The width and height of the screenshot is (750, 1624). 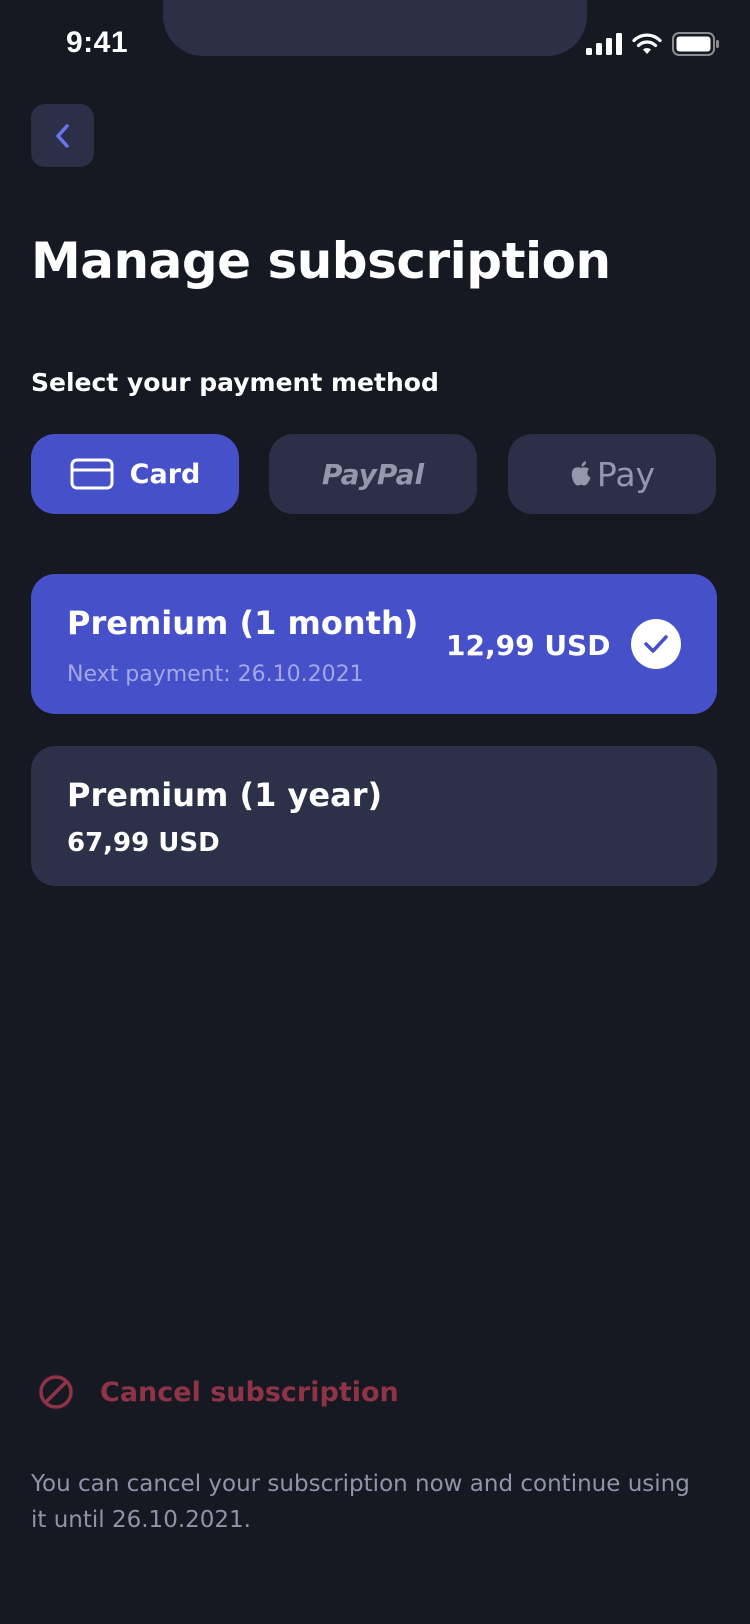 I want to click on cellular-signal-icon, so click(x=604, y=44).